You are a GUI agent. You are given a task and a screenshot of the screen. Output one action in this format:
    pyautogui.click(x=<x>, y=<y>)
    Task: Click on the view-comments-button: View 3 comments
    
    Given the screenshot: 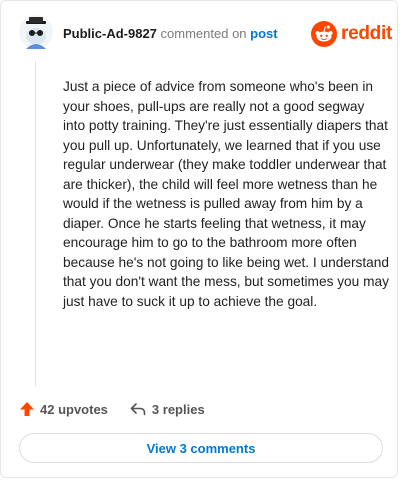 What is the action you would take?
    pyautogui.click(x=201, y=448)
    